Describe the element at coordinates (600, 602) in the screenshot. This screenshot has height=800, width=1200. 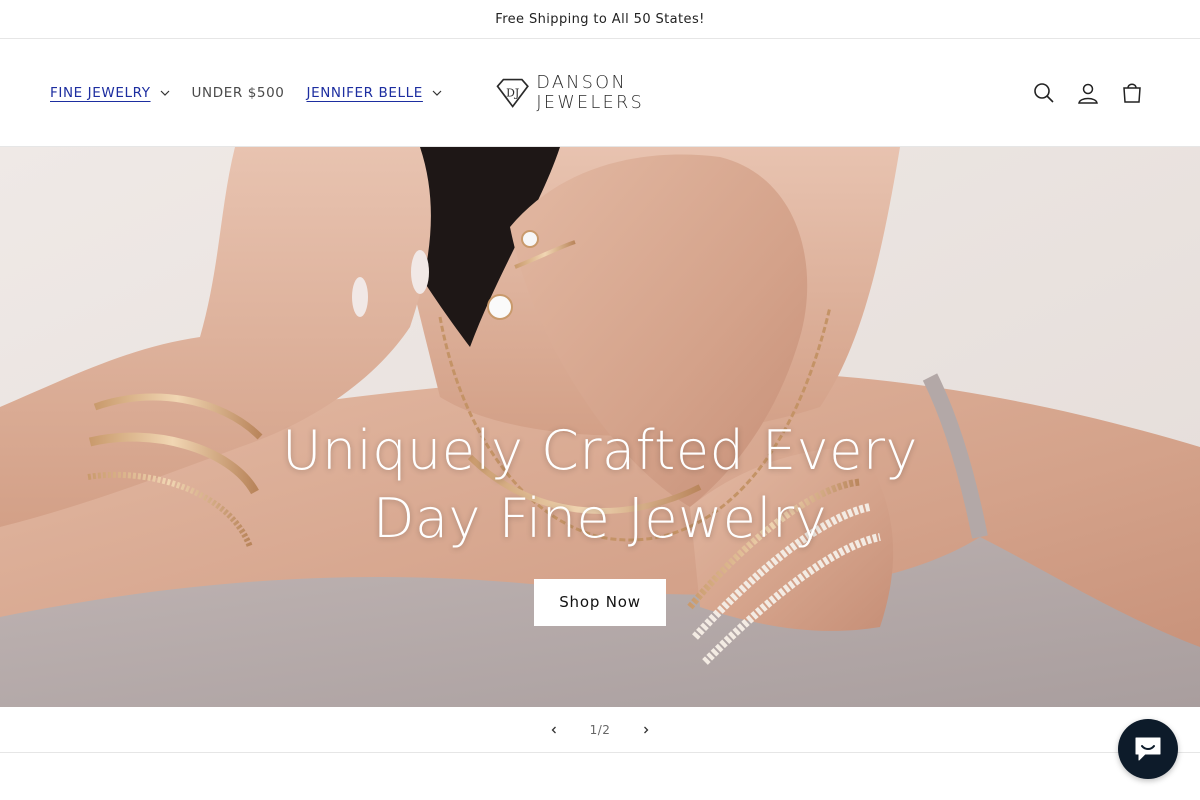
I see `shop-now-button: Shop Now` at that location.